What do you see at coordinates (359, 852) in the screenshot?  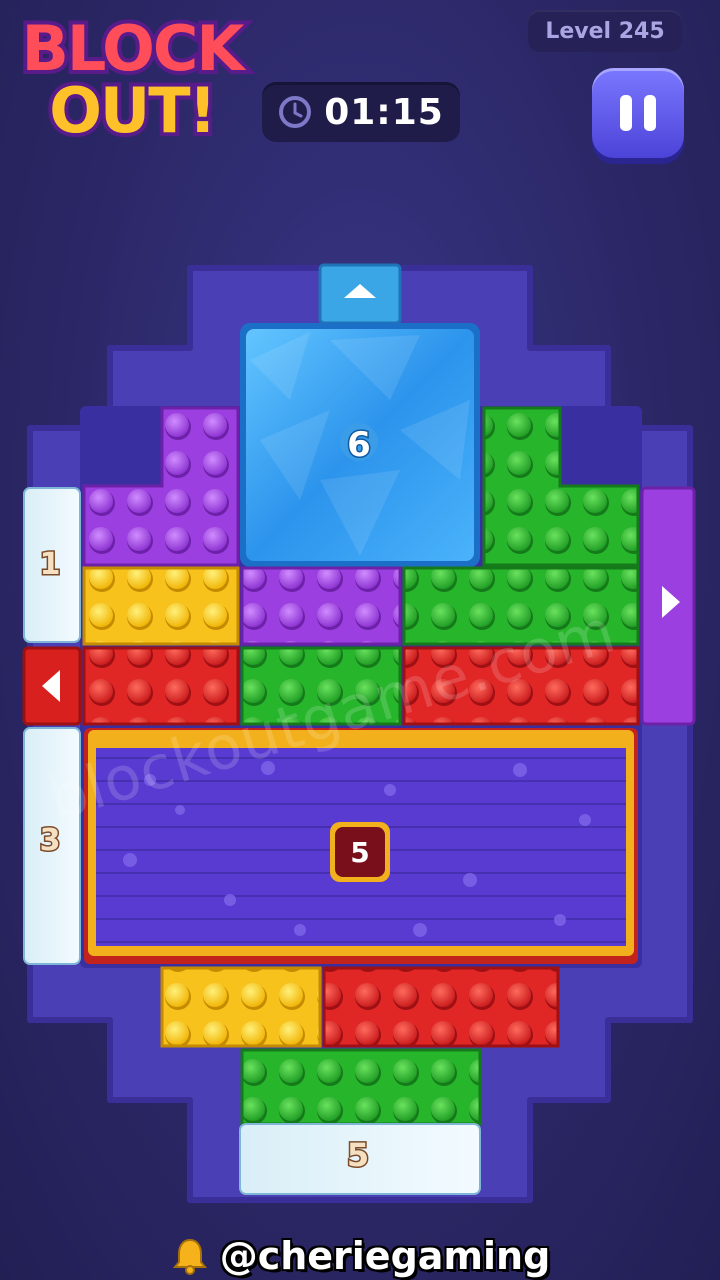 I see `big-block-count: 5` at bounding box center [359, 852].